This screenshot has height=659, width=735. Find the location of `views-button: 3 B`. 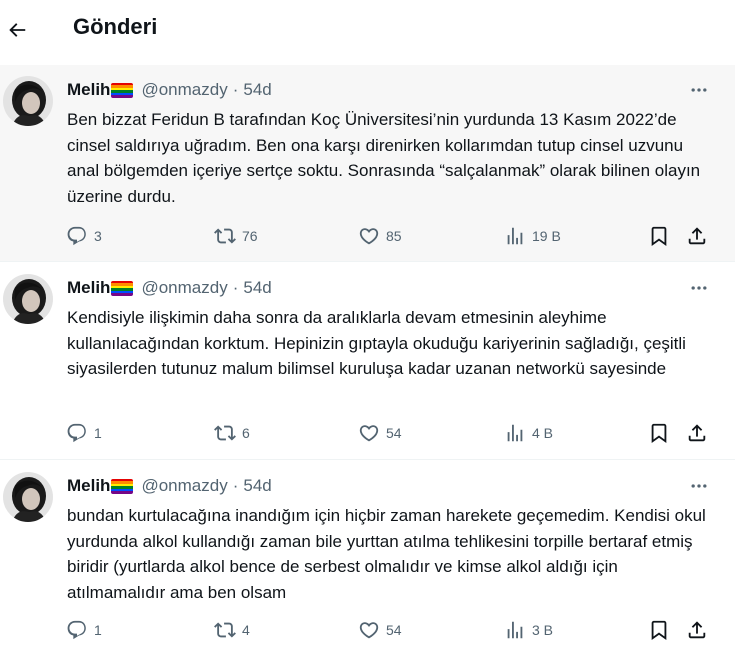

views-button: 3 B is located at coordinates (528, 630).